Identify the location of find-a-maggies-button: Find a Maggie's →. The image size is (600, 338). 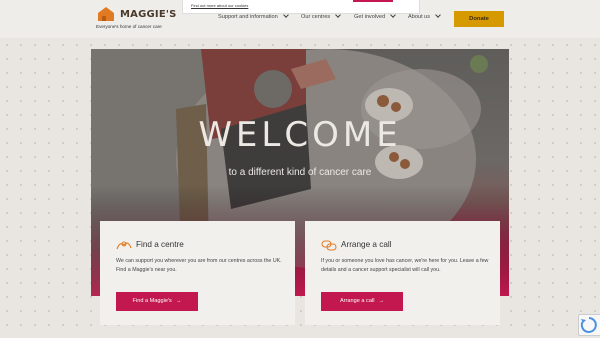
(157, 301).